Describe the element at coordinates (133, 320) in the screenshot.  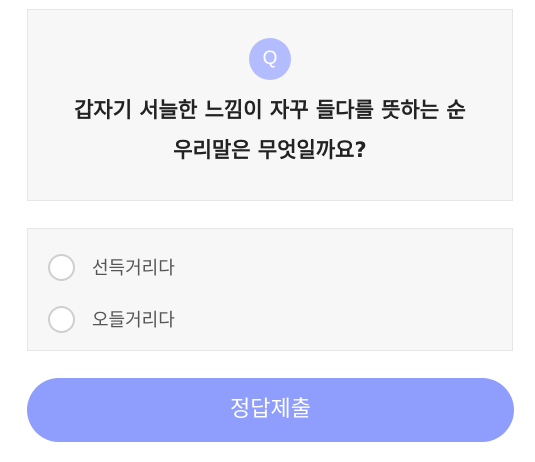
I see `answer-option-label: 오들거리다` at that location.